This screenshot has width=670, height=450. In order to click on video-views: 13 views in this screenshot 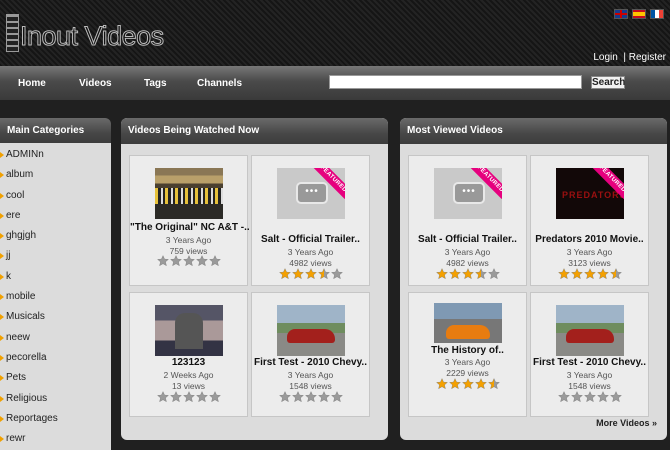, I will do `click(188, 386)`.